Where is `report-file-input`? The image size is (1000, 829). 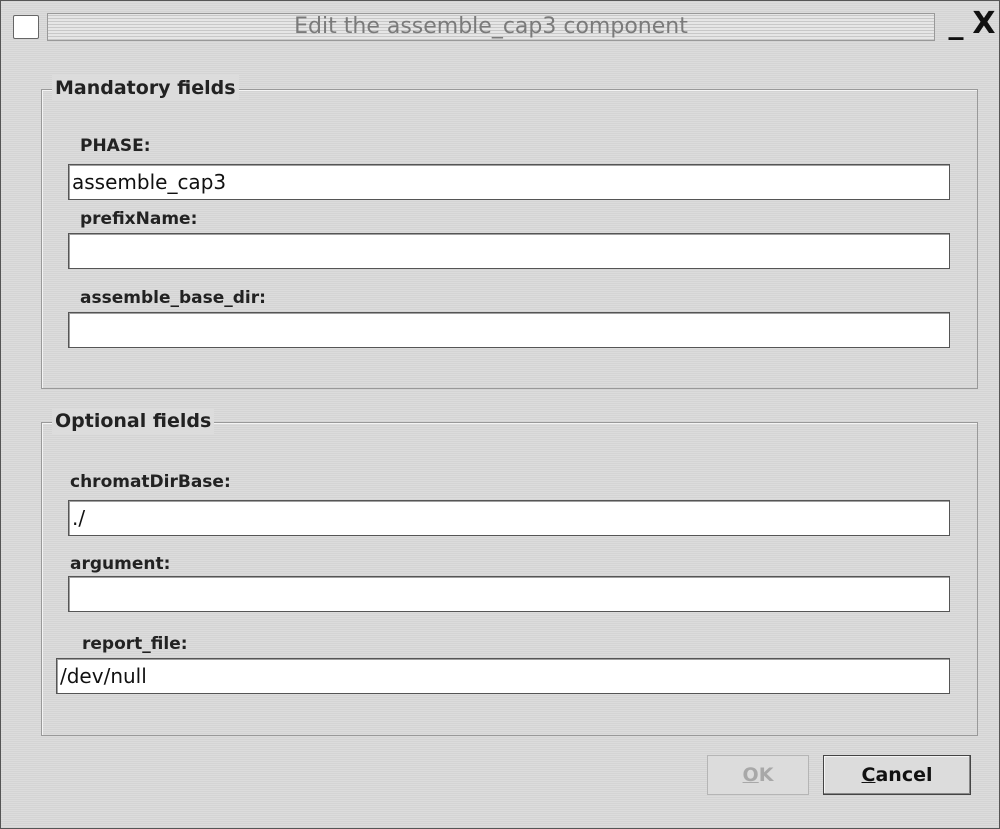 report-file-input is located at coordinates (503, 676).